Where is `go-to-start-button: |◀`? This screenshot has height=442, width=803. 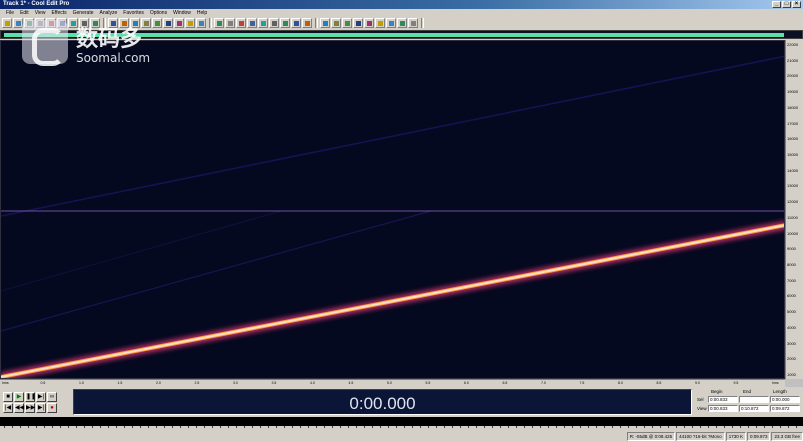
go-to-start-button: |◀ is located at coordinates (8, 408).